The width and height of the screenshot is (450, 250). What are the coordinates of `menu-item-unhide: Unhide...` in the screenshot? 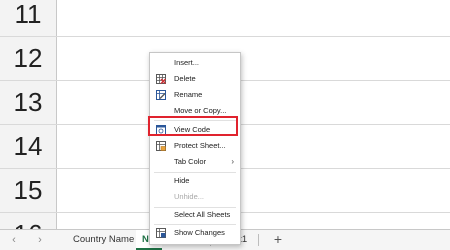 It's located at (195, 197).